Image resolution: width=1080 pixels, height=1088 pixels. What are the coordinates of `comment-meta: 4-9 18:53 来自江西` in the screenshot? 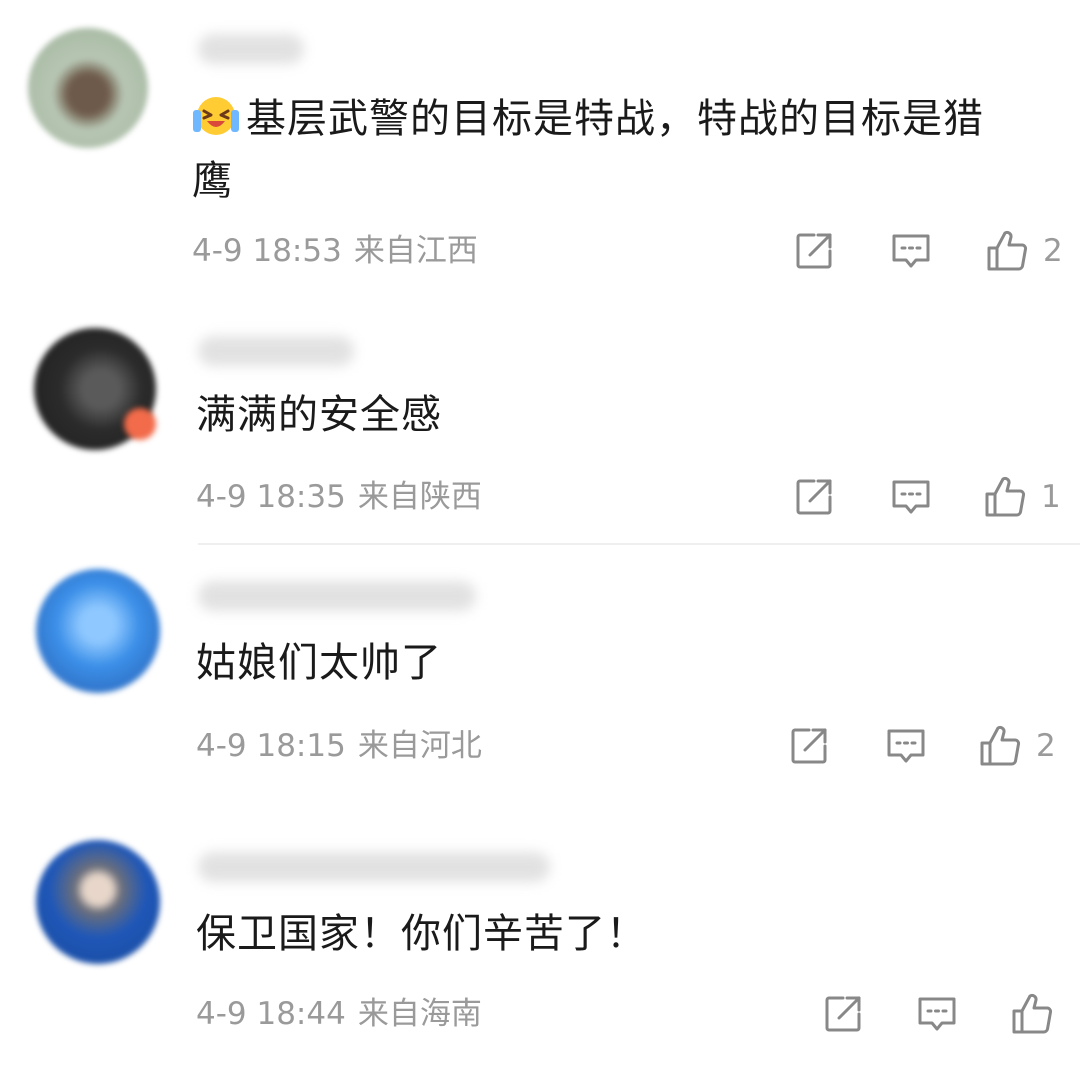 It's located at (335, 251).